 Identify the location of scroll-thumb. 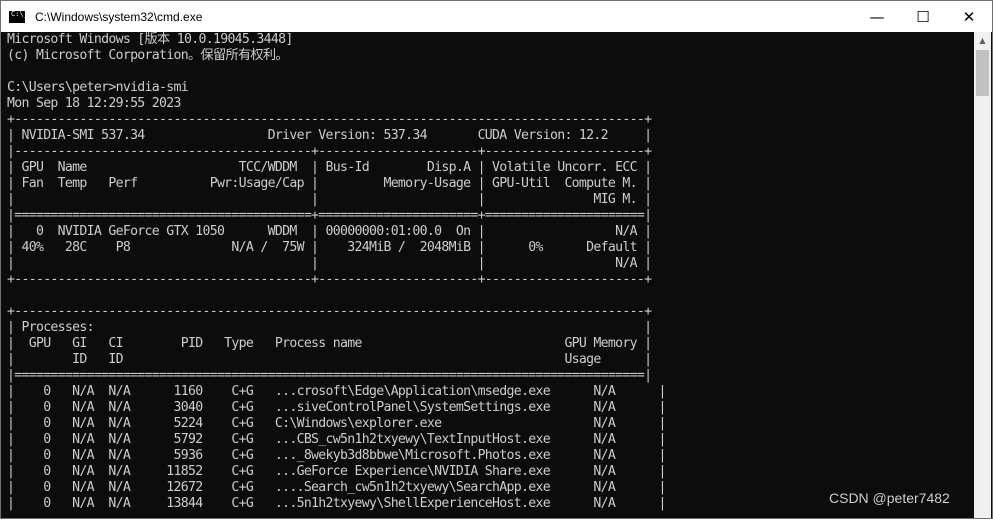
(982, 73).